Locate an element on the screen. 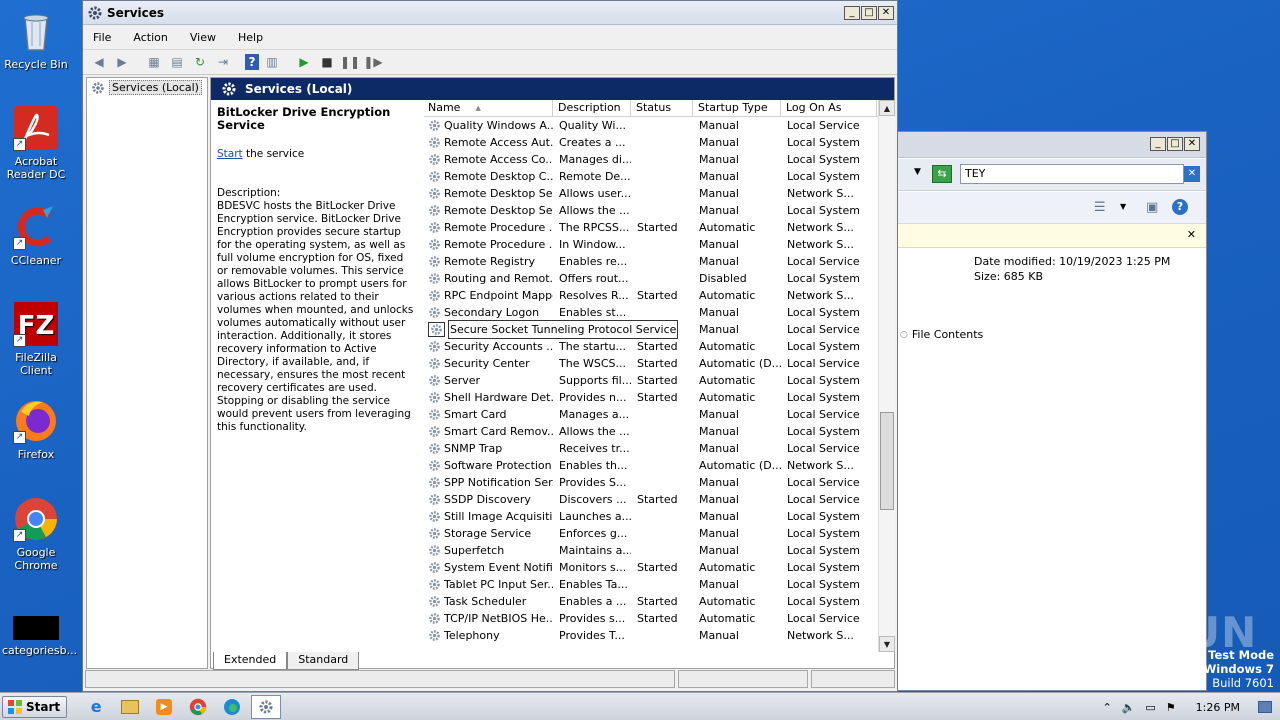 Image resolution: width=1280 pixels, height=720 pixels. chrome-taskbar-icon is located at coordinates (198, 707).